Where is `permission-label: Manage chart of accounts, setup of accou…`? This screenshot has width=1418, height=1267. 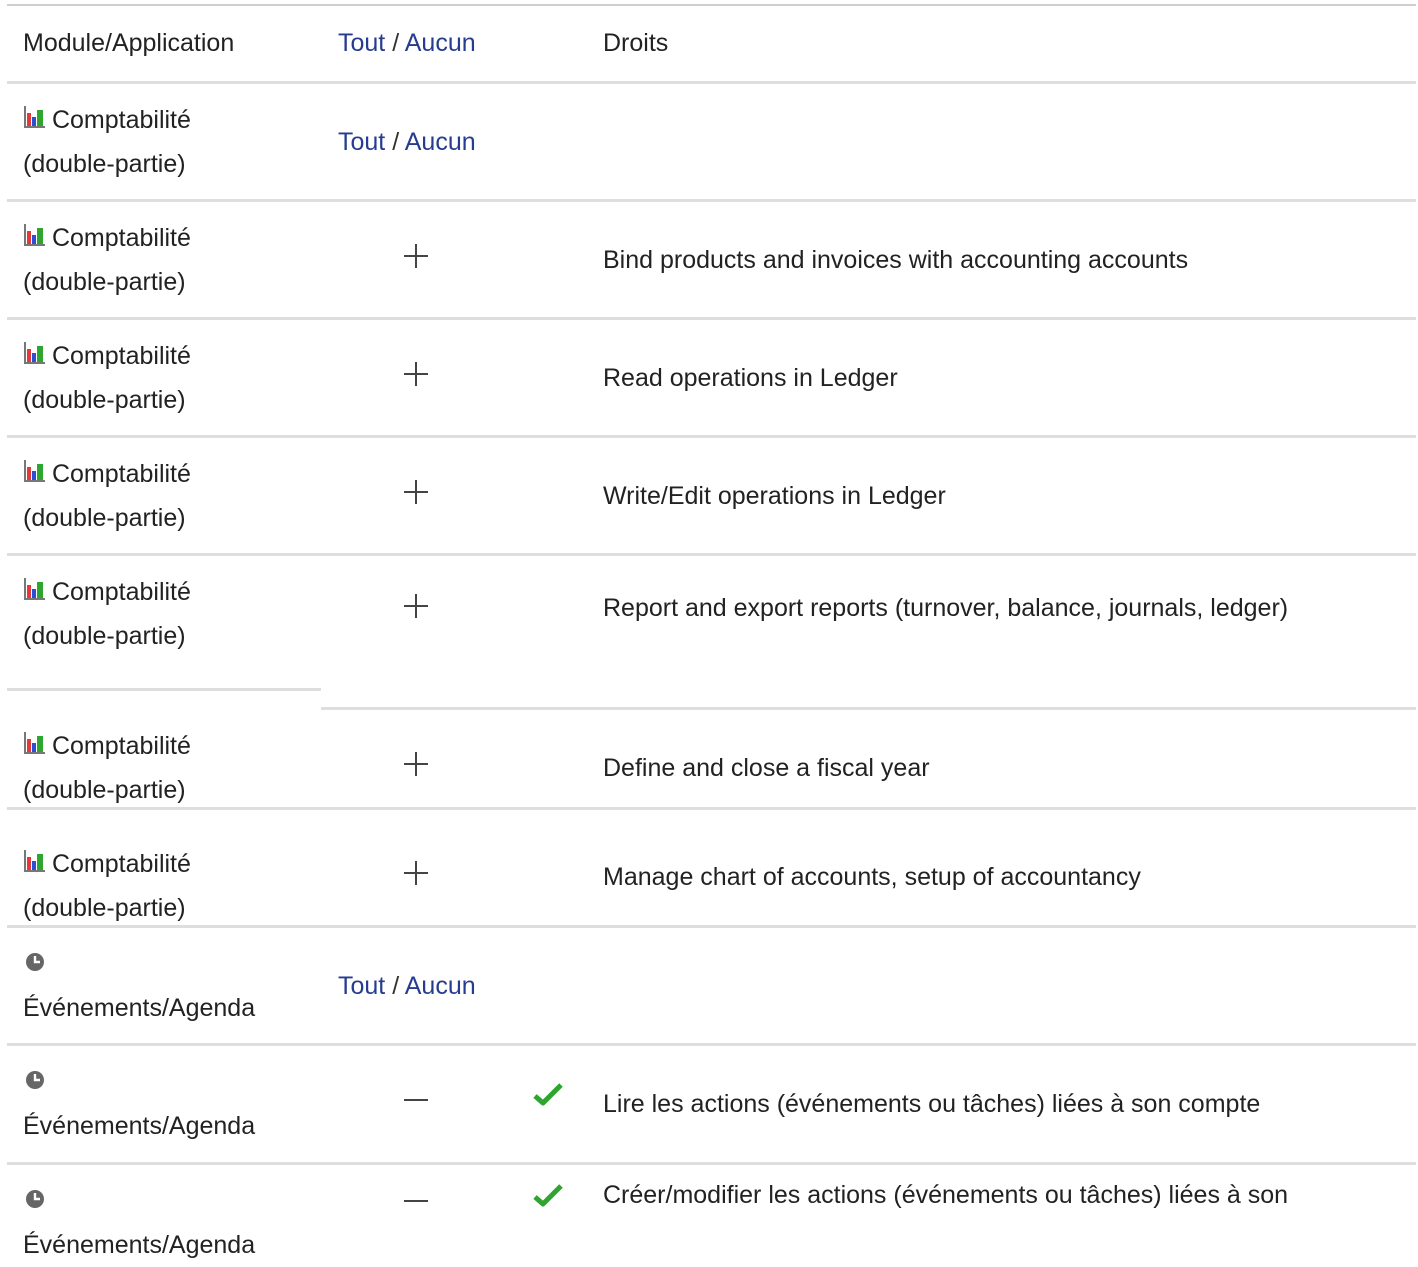 permission-label: Manage chart of accounts, setup of accou… is located at coordinates (872, 876).